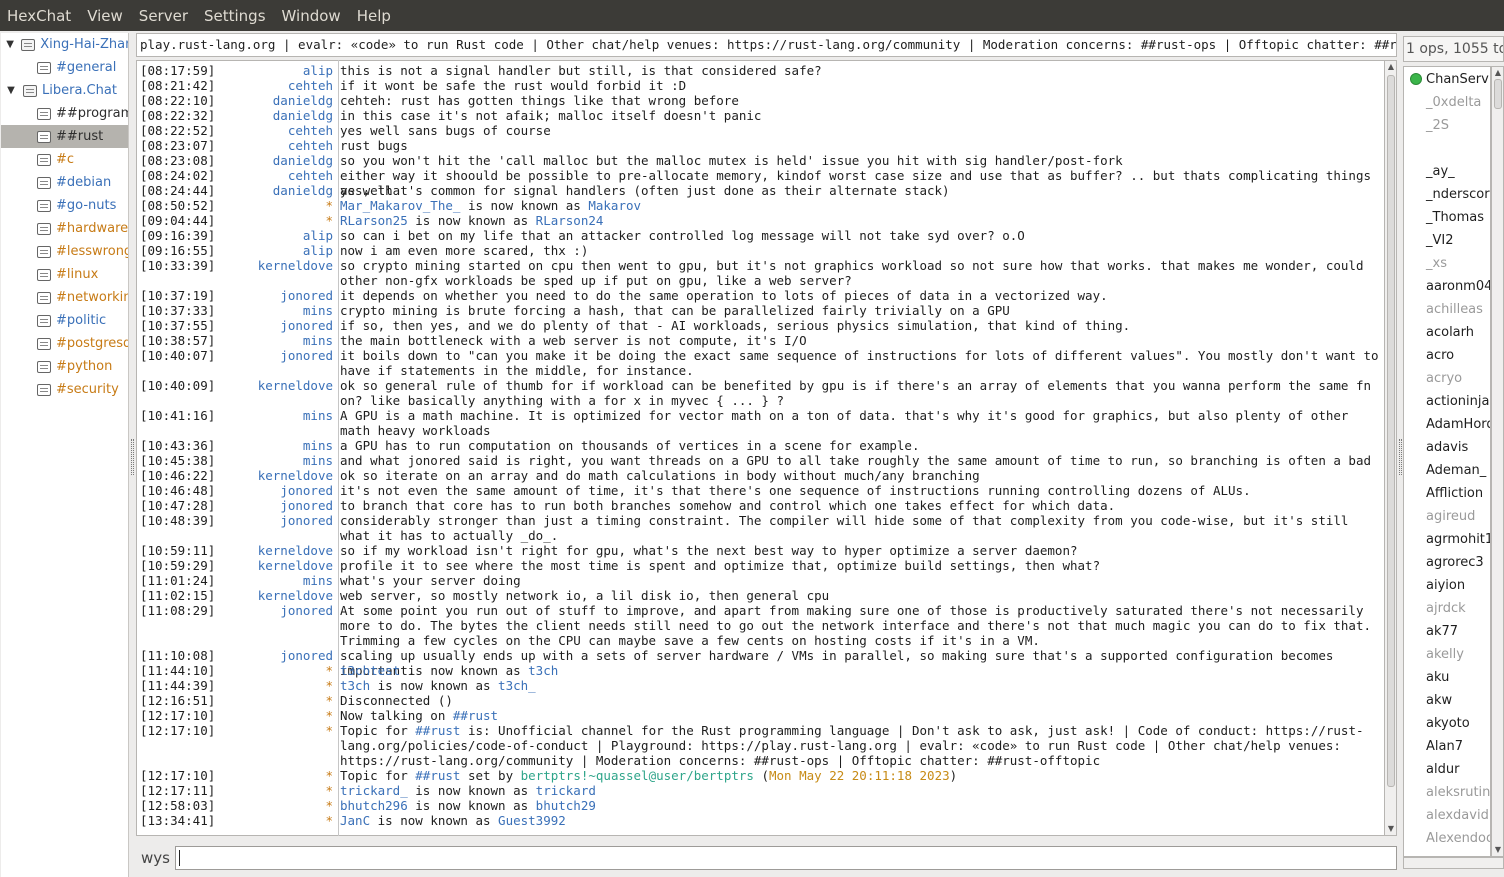 This screenshot has height=877, width=1504. What do you see at coordinates (64, 205) in the screenshot?
I see `tree-channel-gonuts: #go-nuts` at bounding box center [64, 205].